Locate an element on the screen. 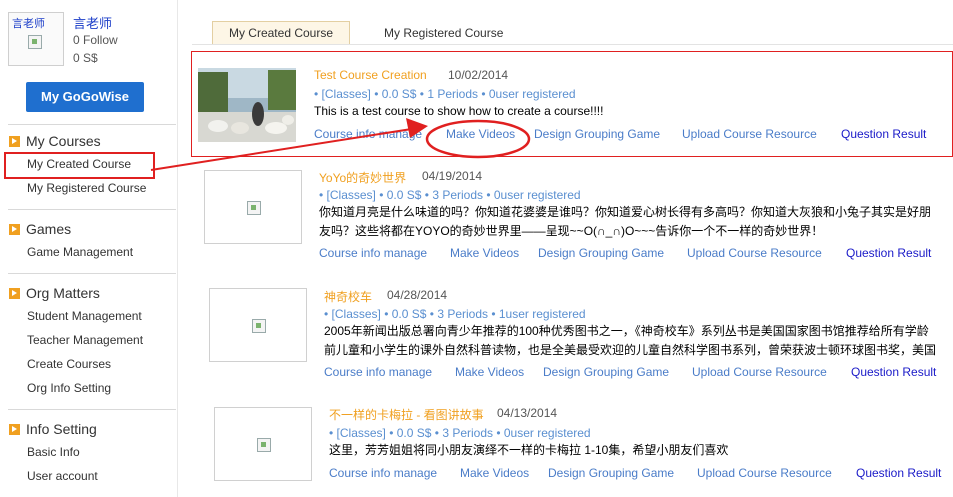 Image resolution: width=953 pixels, height=497 pixels. annotation-arrow is located at coordinates (284, 149).